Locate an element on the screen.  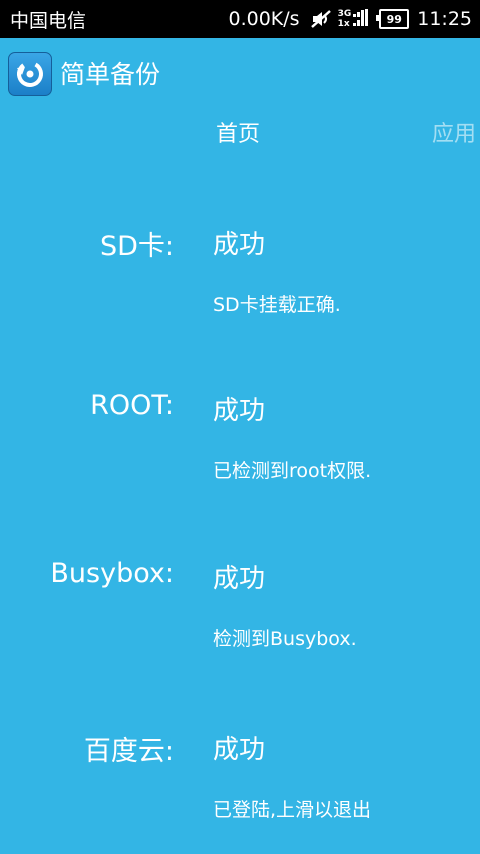
backup-restore-icon is located at coordinates (30, 74).